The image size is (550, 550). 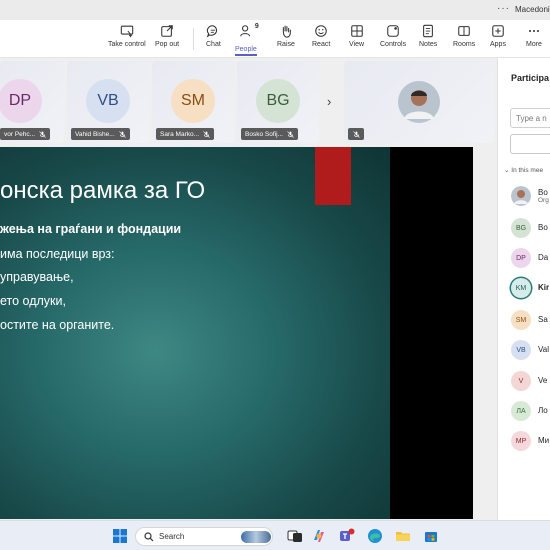 I want to click on take-control-button: Take control, so click(x=127, y=40).